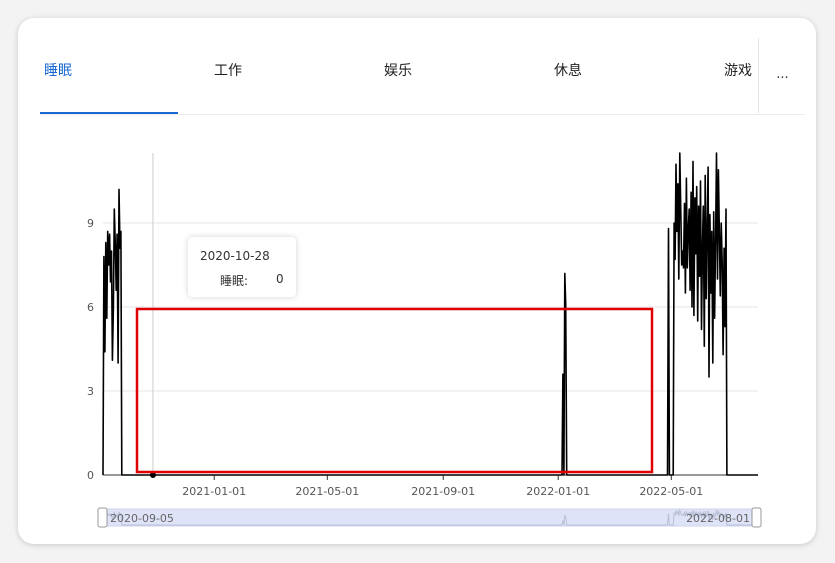 This screenshot has width=835, height=563. I want to click on y-tick-label: 6, so click(90, 307).